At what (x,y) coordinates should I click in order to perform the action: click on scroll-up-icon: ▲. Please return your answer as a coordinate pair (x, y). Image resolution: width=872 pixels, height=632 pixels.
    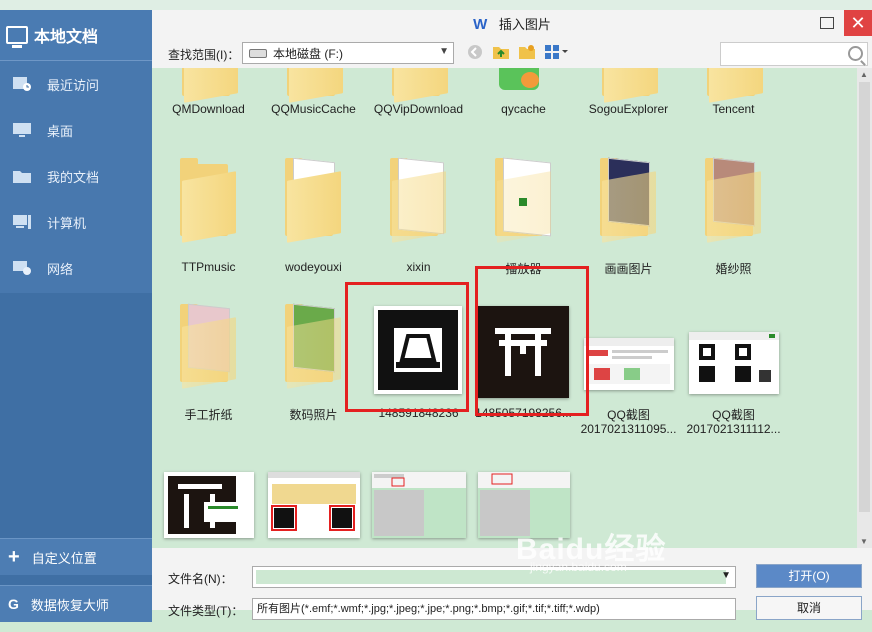
    Looking at the image, I should click on (864, 74).